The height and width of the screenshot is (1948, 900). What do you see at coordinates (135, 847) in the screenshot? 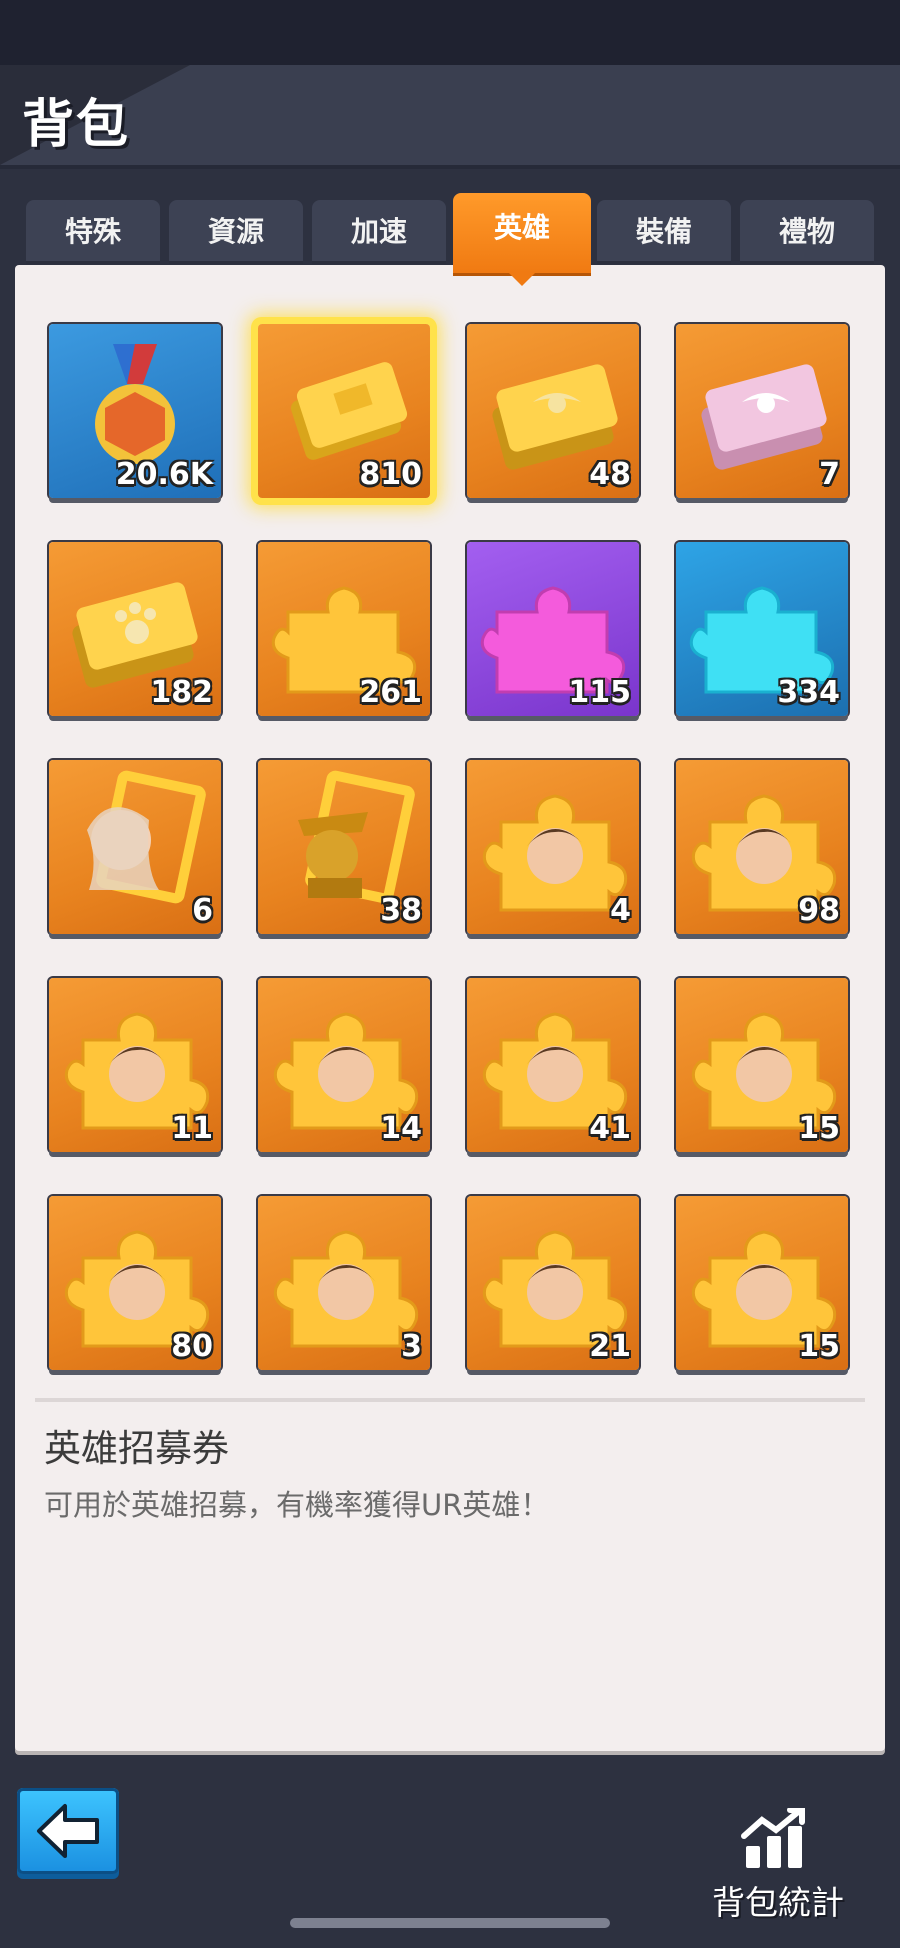
I see `inventory-item: 6` at bounding box center [135, 847].